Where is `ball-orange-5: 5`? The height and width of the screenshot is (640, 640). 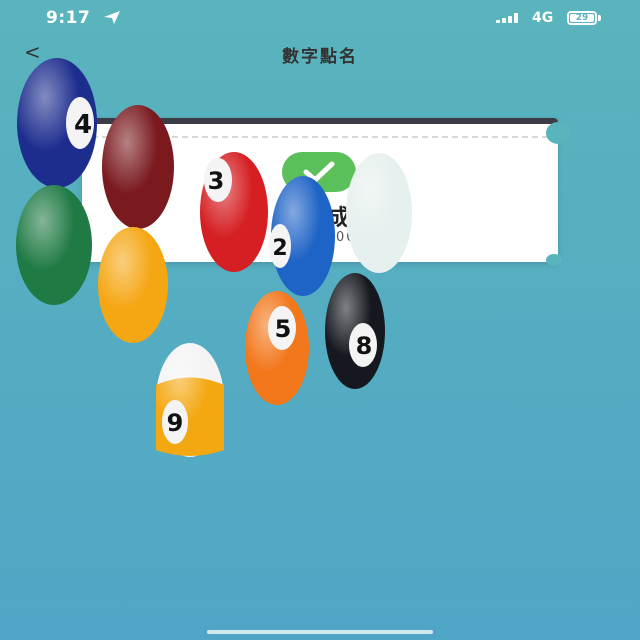 ball-orange-5: 5 is located at coordinates (277, 348).